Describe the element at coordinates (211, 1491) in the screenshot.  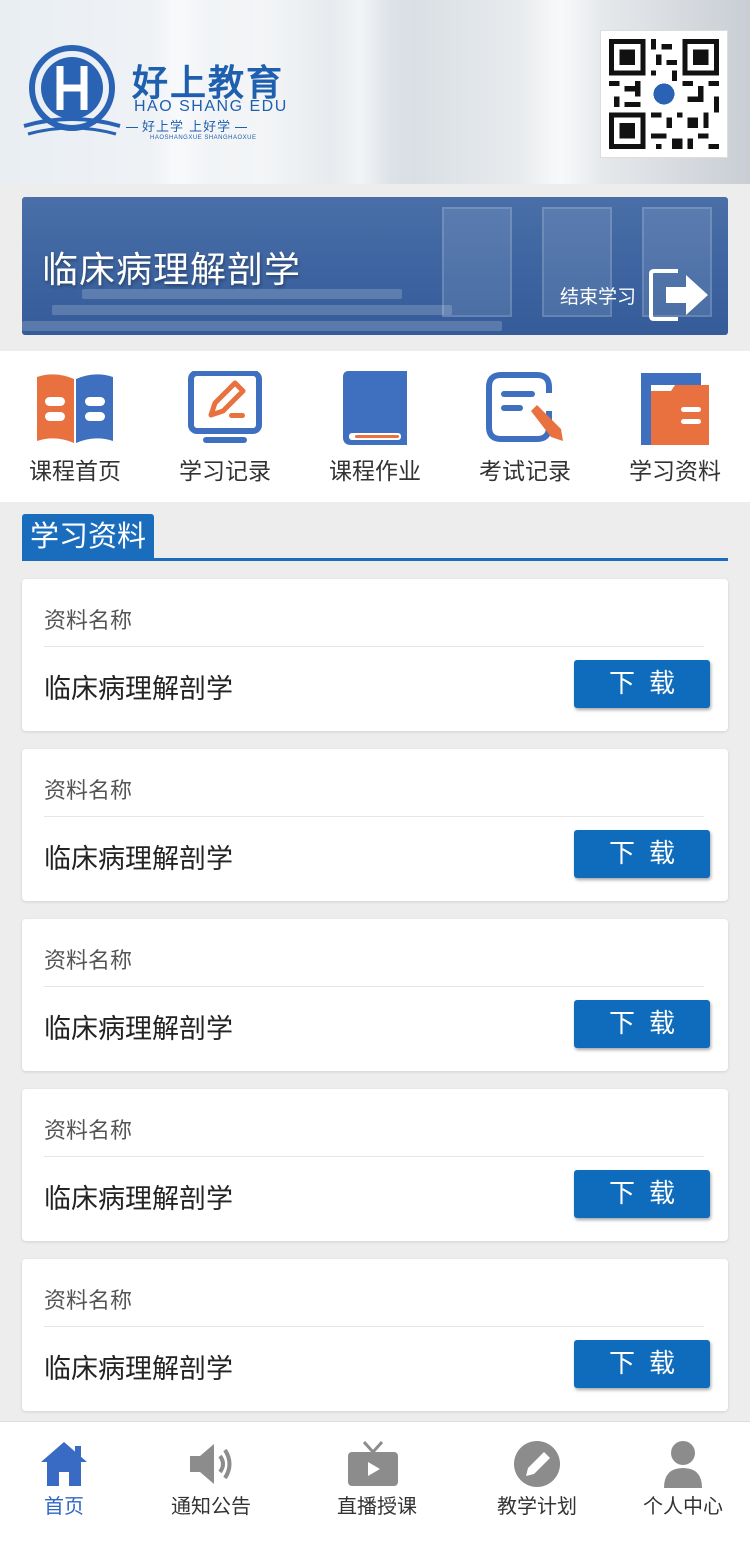
I see `tab-notice: 通知公告` at that location.